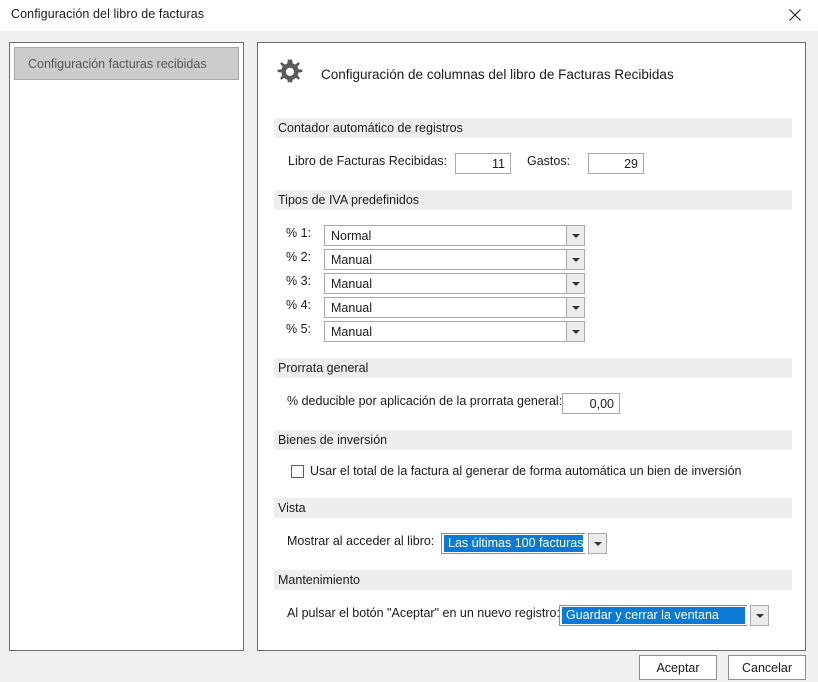 This screenshot has width=818, height=682. I want to click on mostrar-al-acceder-combo-field: Las últimas 100 facturas, so click(513, 543).